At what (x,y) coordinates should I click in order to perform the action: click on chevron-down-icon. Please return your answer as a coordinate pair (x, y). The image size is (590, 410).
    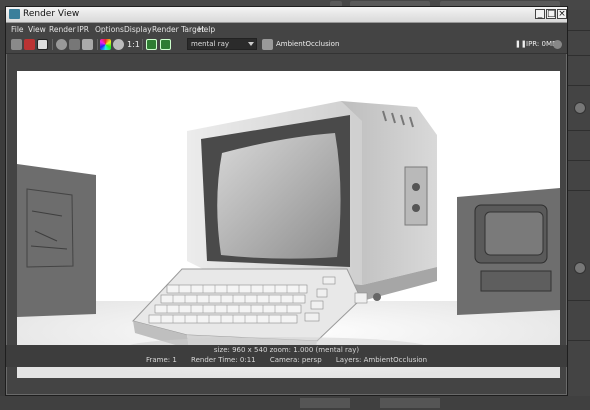
    Looking at the image, I should click on (251, 44).